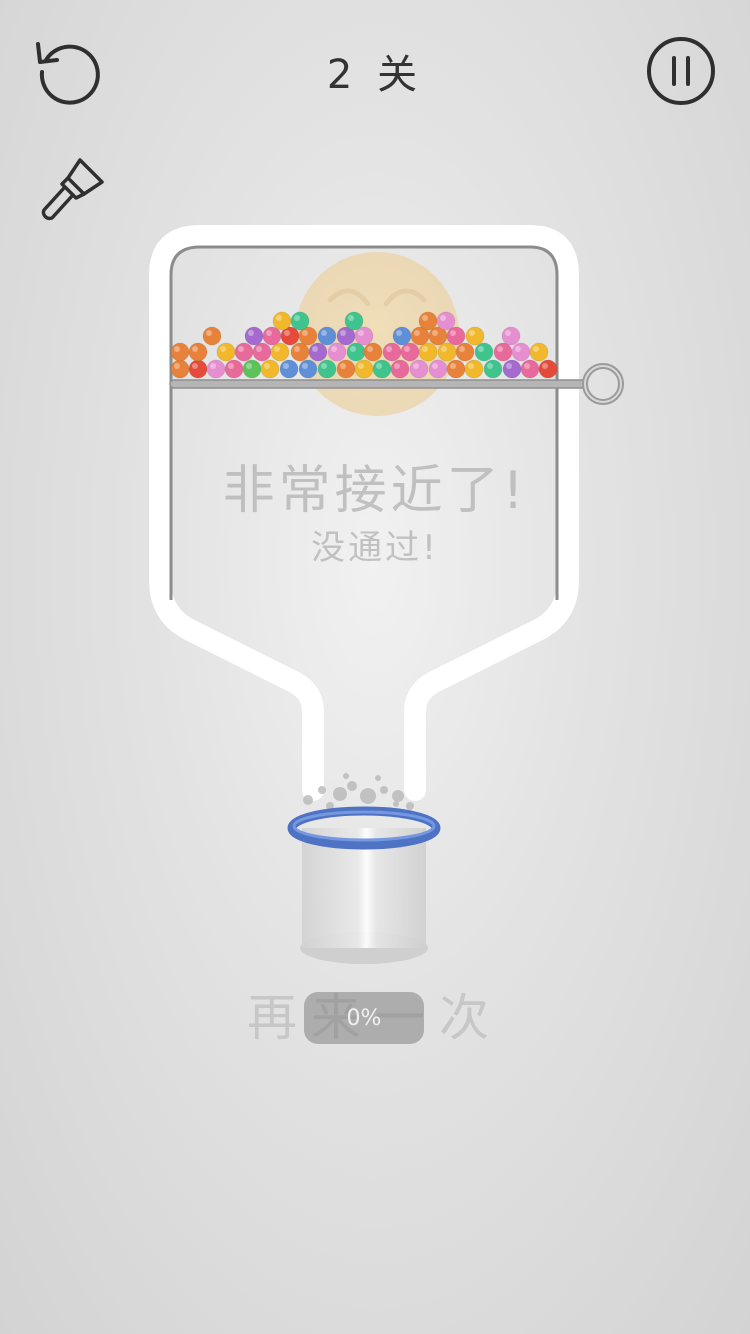 This screenshot has height=1334, width=750. Describe the element at coordinates (375, 548) in the screenshot. I see `result-subtitle: 没通过!` at that location.